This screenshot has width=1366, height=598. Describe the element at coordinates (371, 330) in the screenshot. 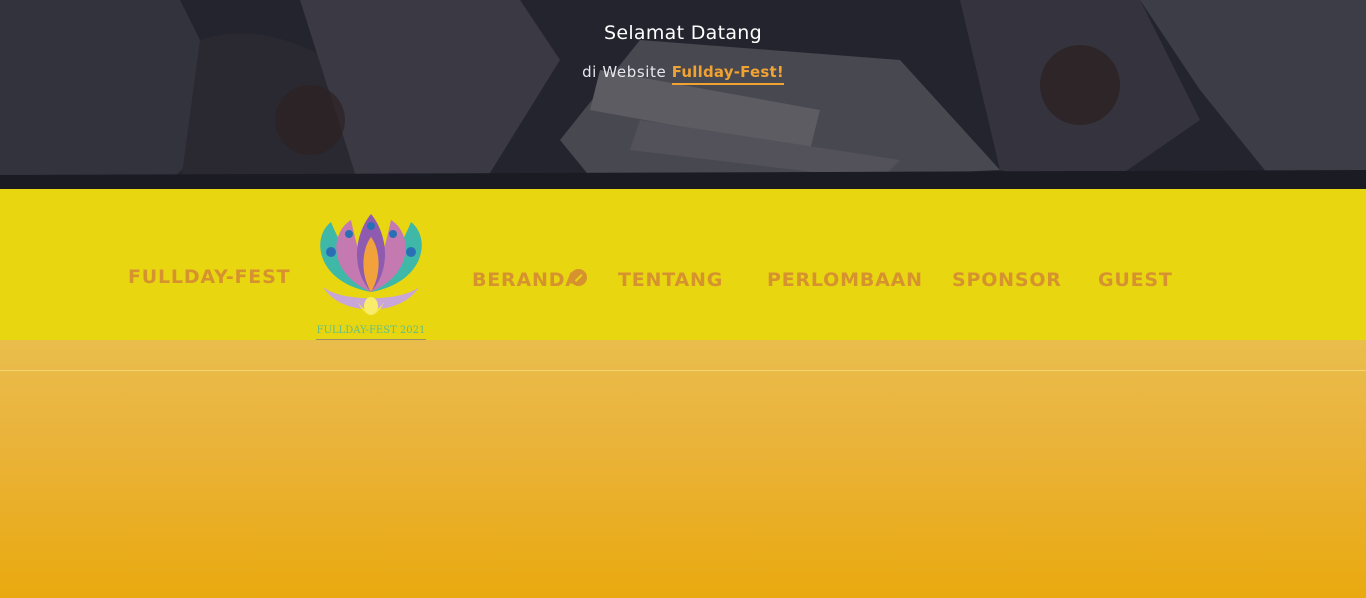

I see `logo-wordmark: FULLDAY-FEST 2021` at that location.